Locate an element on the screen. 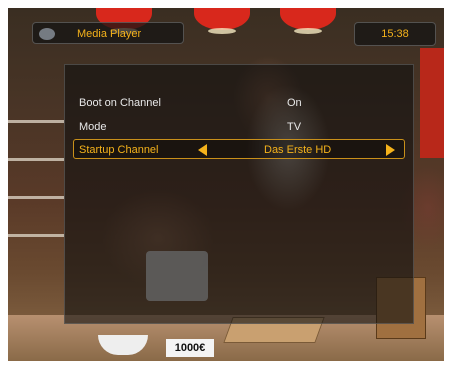 This screenshot has height=369, width=452. title-bar: Media Player is located at coordinates (108, 33).